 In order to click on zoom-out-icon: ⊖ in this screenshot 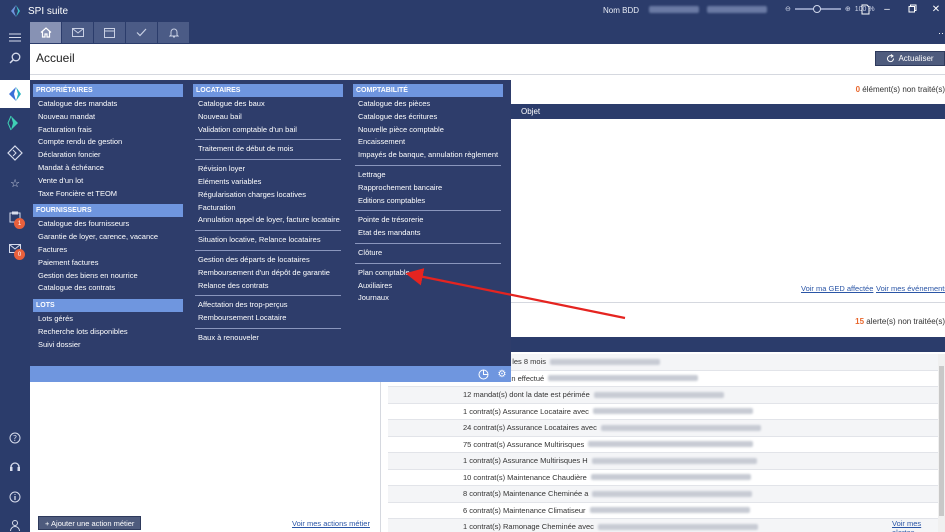, I will do `click(788, 9)`.